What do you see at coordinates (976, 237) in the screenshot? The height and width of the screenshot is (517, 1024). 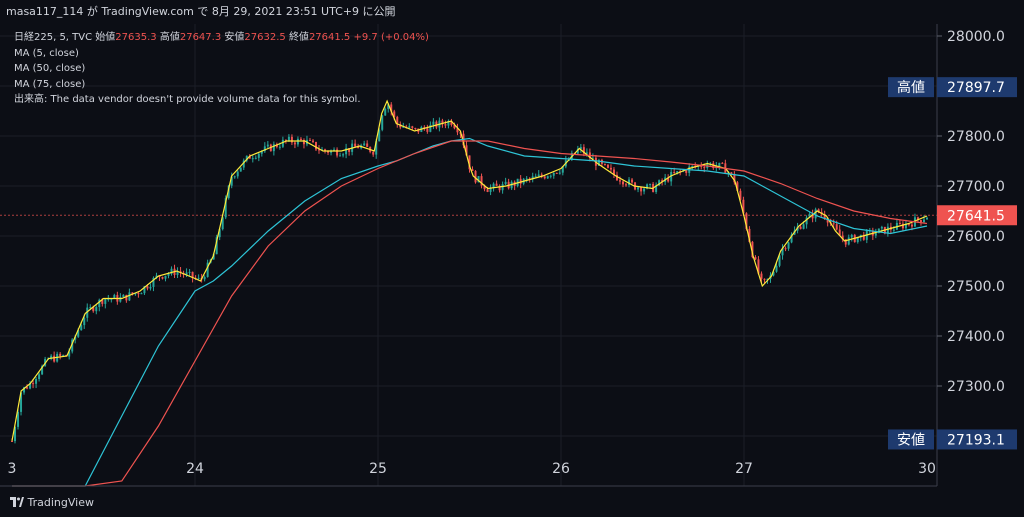 I see `y-tick-label: 27600.0` at bounding box center [976, 237].